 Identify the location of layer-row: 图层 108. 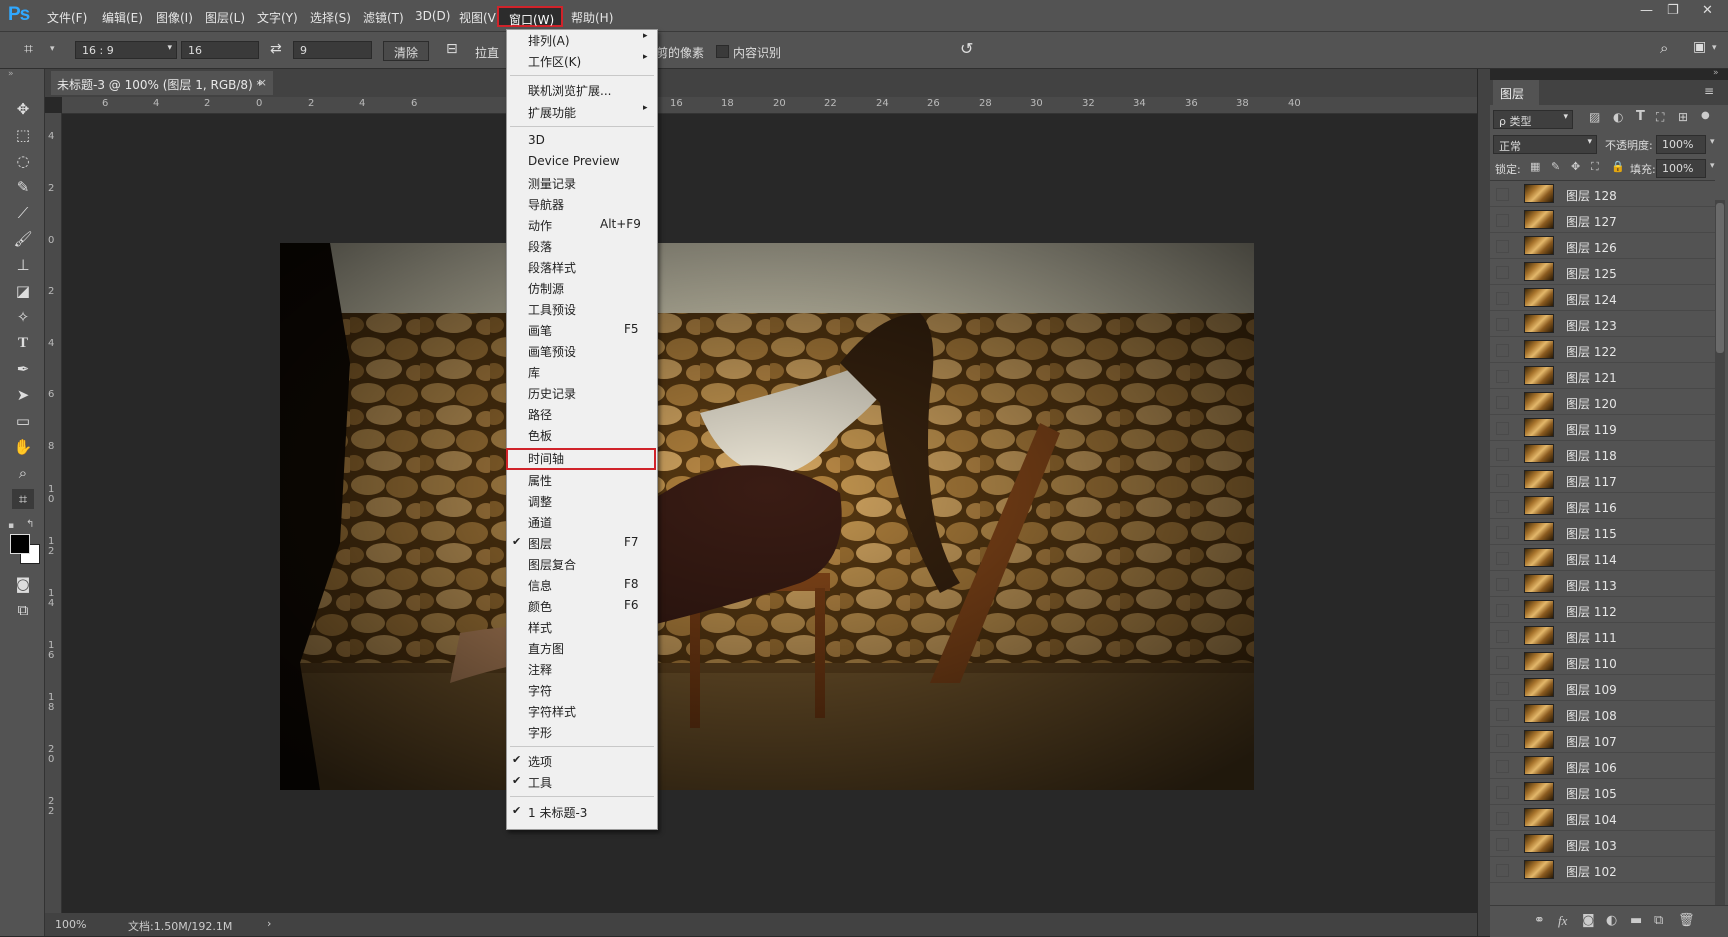
(1602, 714).